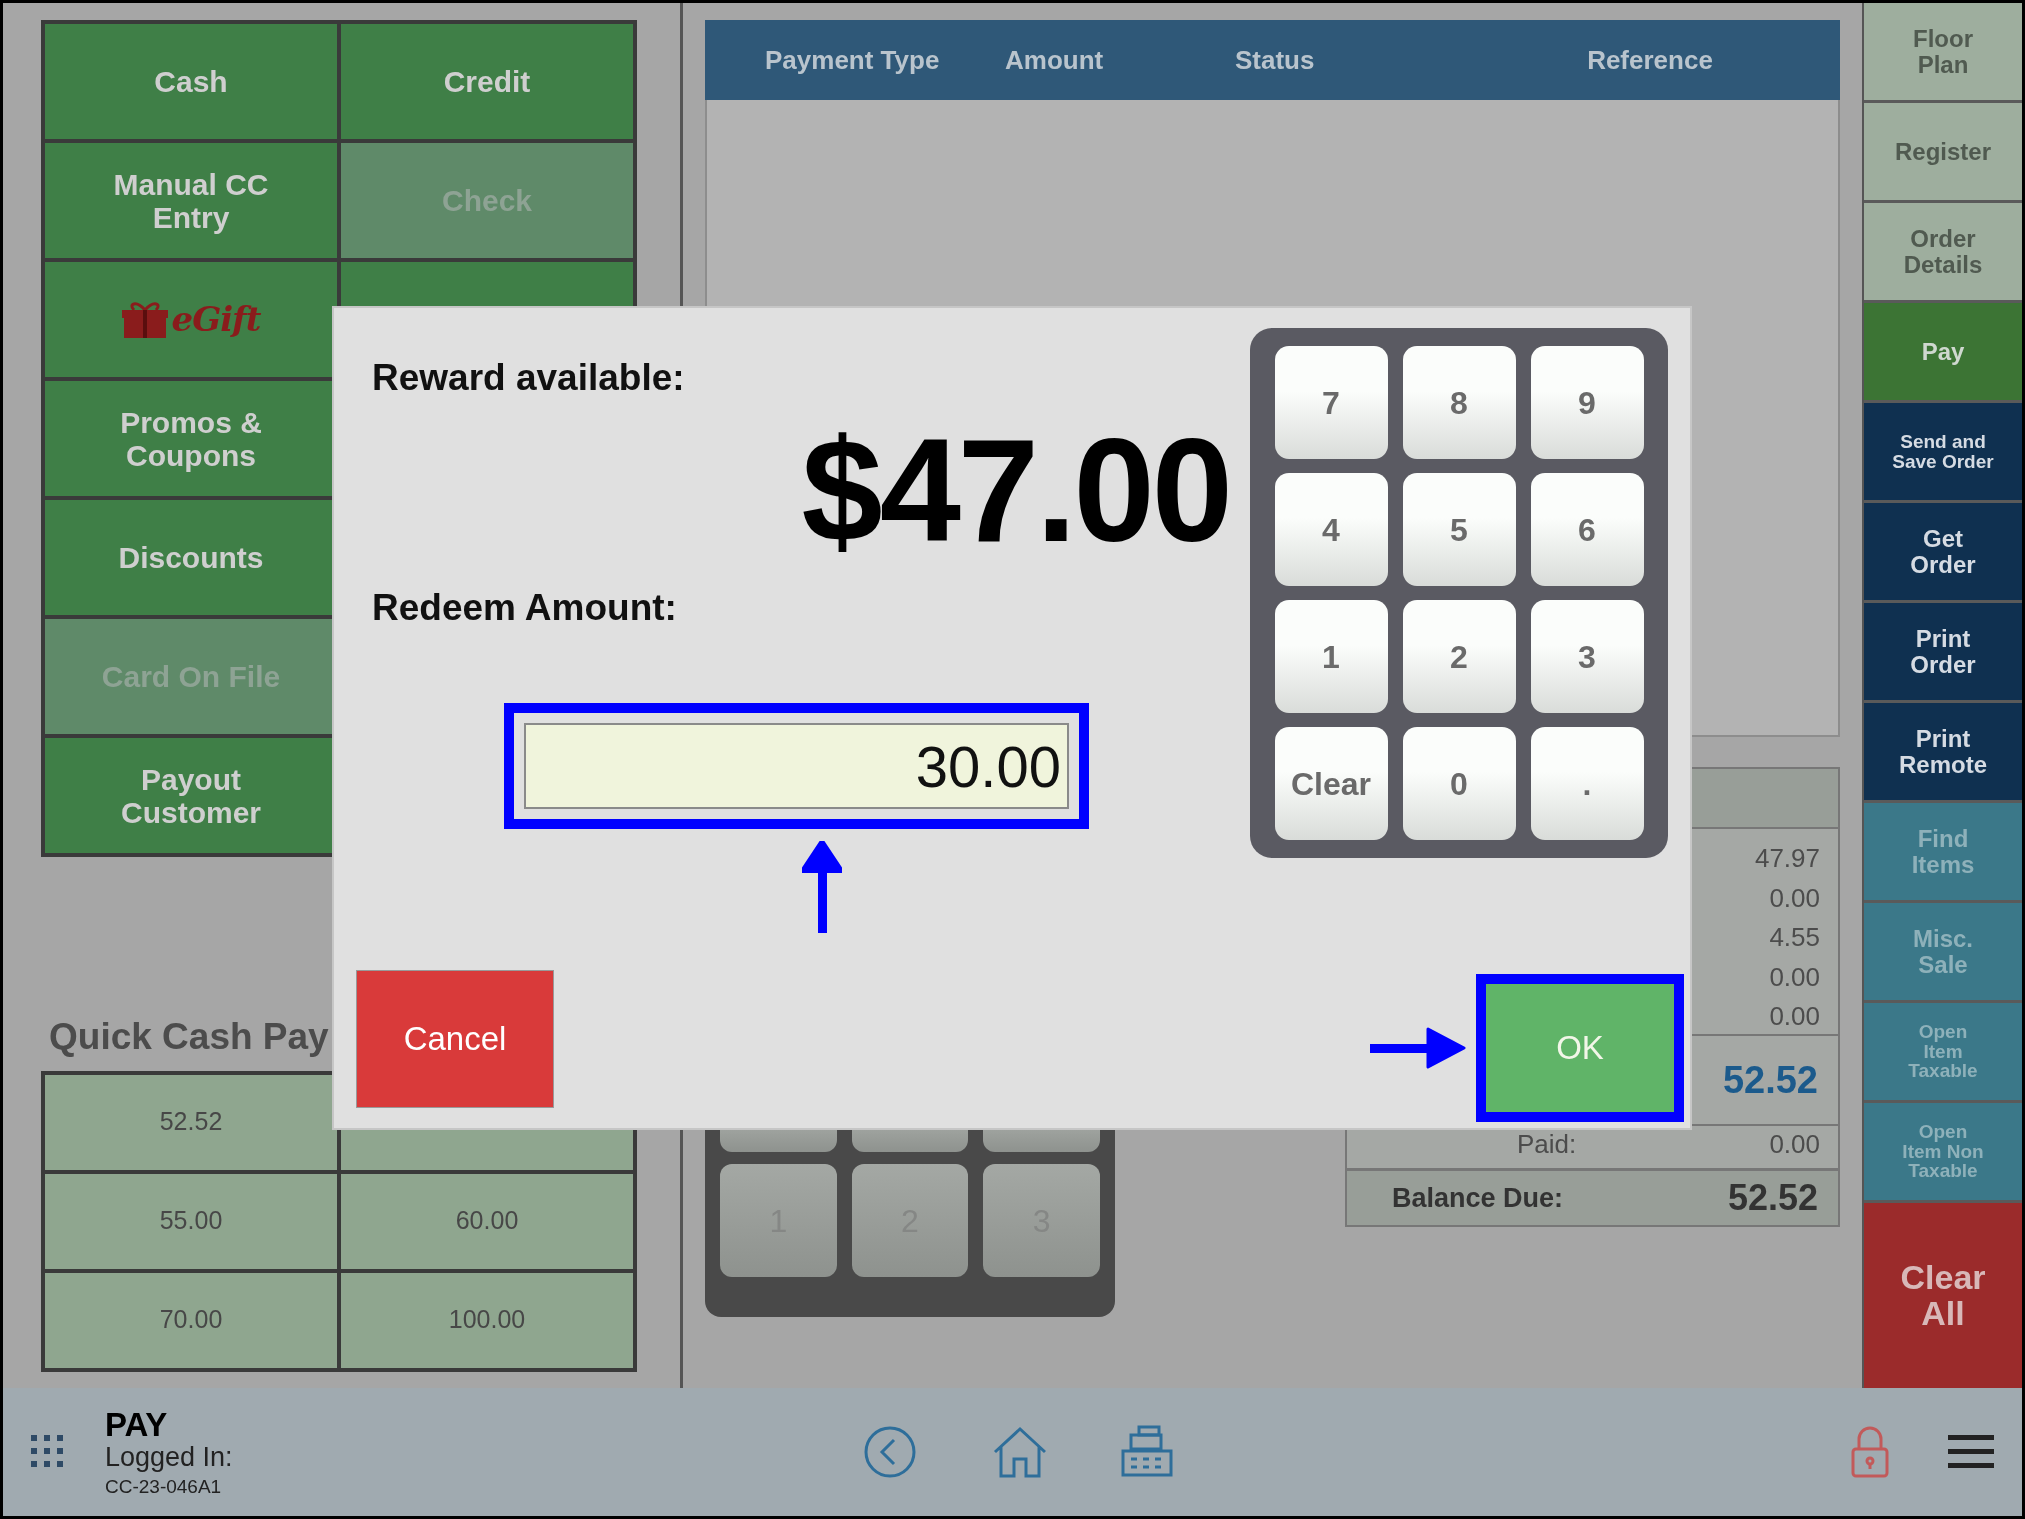 The width and height of the screenshot is (2025, 1519). I want to click on nav-button: Send and Save Order, so click(1943, 453).